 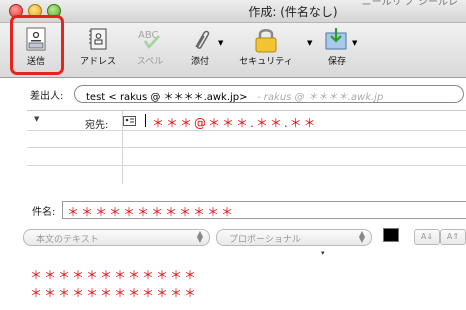 I want to click on attach-label: 添付, so click(x=199, y=62).